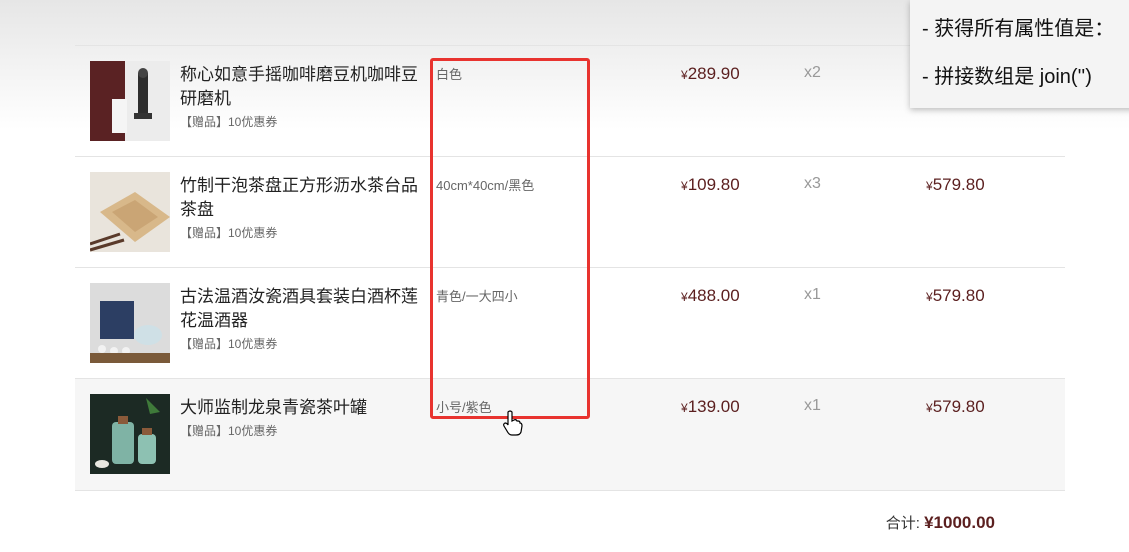  I want to click on cart-total: 合计: ¥1000.00, so click(940, 522).